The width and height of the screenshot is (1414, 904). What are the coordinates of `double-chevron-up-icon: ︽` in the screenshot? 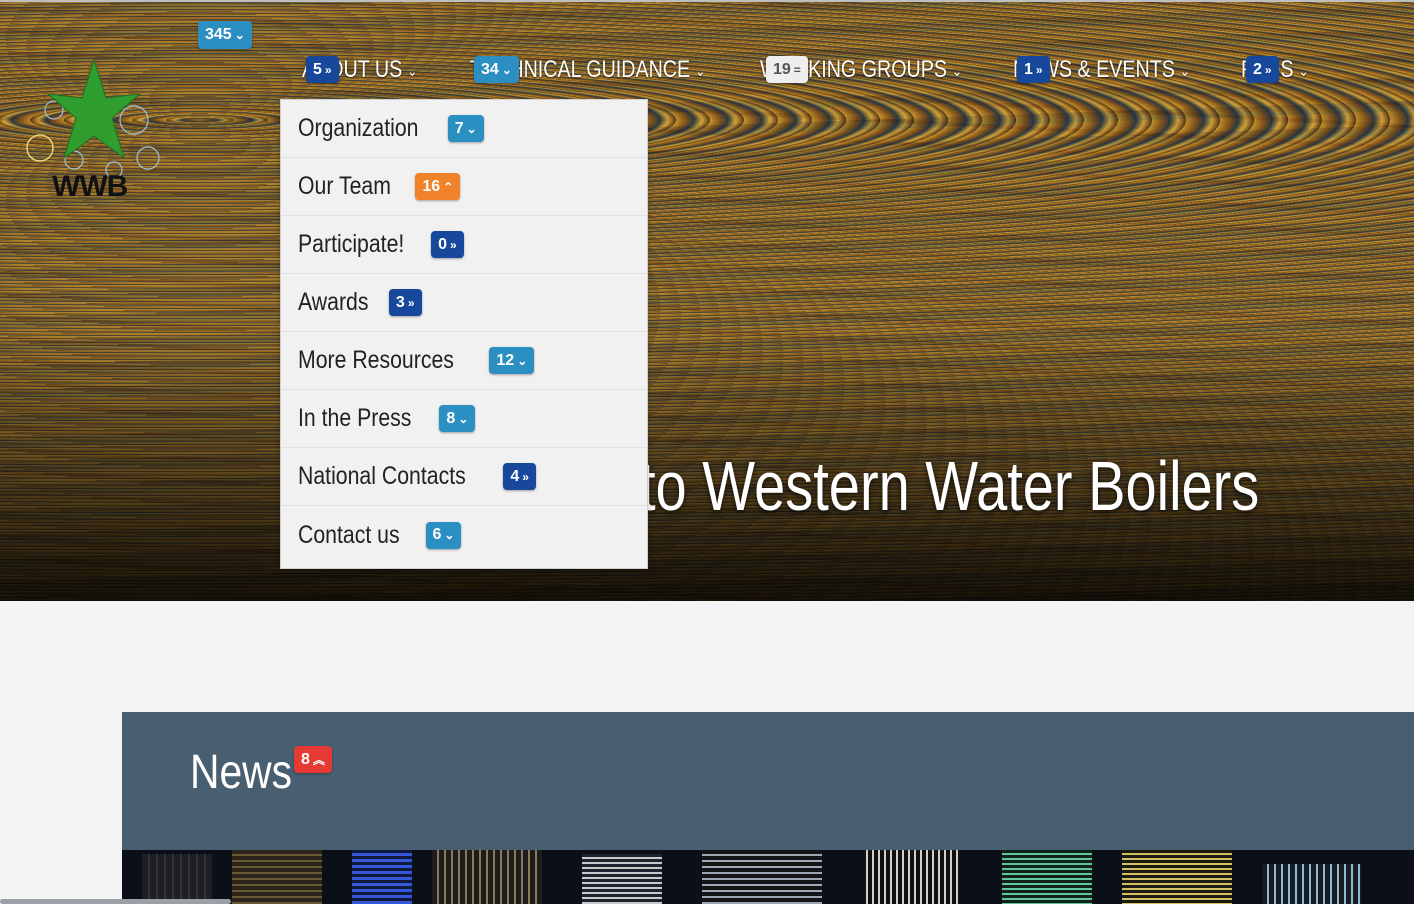 It's located at (318, 760).